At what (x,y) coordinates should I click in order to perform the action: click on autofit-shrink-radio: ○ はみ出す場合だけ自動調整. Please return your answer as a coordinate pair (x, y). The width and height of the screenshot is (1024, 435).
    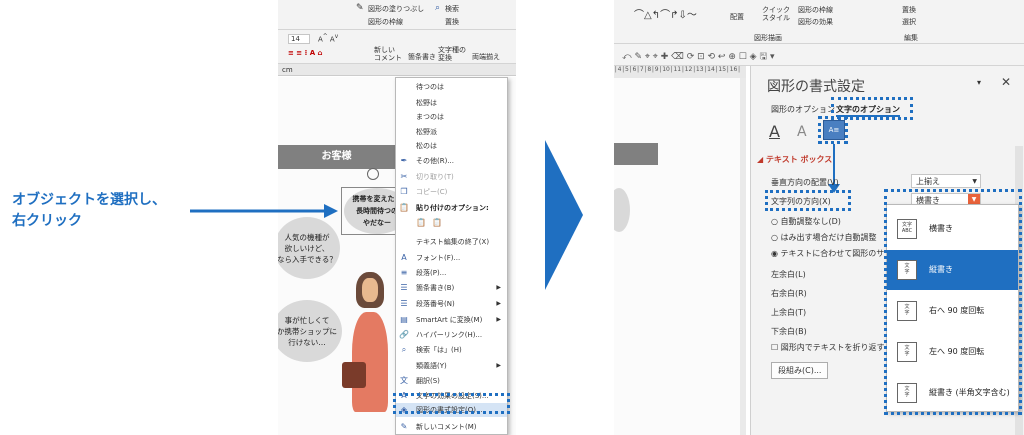
    Looking at the image, I should click on (824, 237).